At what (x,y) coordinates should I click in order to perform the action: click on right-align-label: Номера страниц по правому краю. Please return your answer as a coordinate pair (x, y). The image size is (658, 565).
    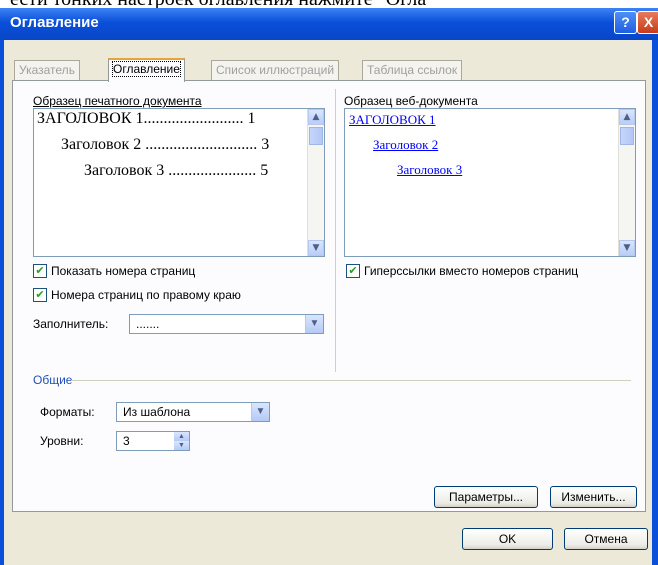
    Looking at the image, I should click on (146, 295).